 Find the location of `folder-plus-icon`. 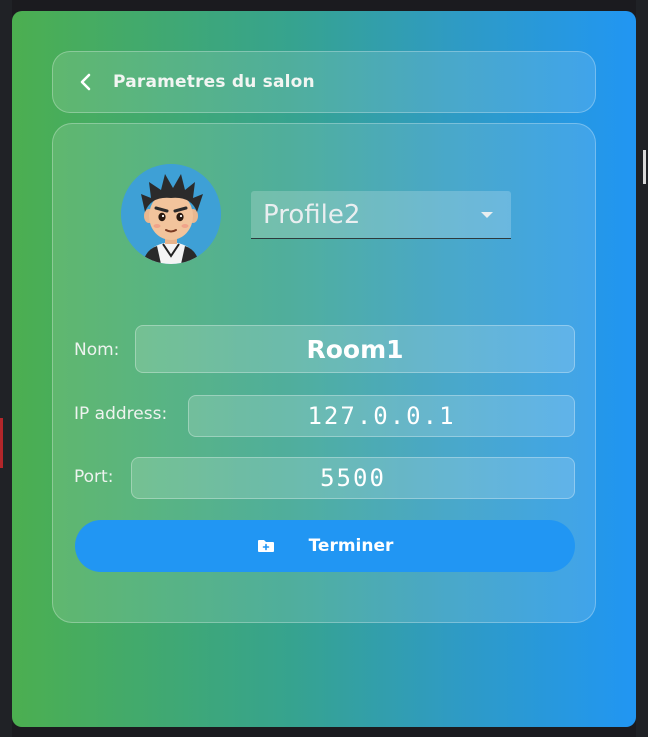

folder-plus-icon is located at coordinates (265, 546).